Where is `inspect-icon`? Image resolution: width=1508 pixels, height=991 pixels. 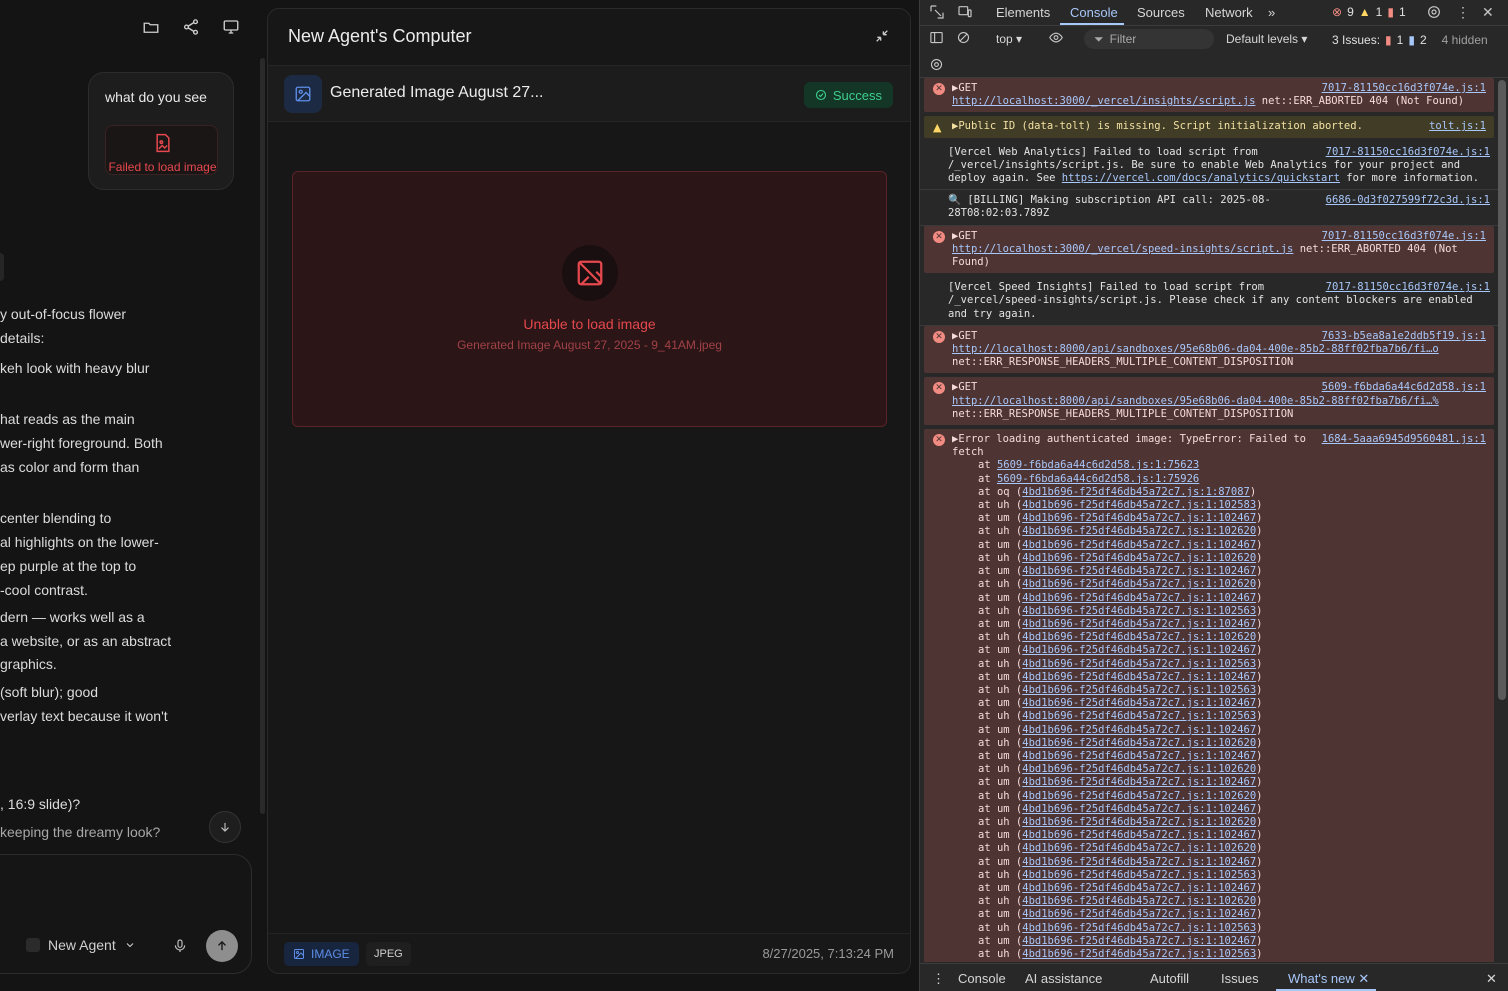 inspect-icon is located at coordinates (937, 14).